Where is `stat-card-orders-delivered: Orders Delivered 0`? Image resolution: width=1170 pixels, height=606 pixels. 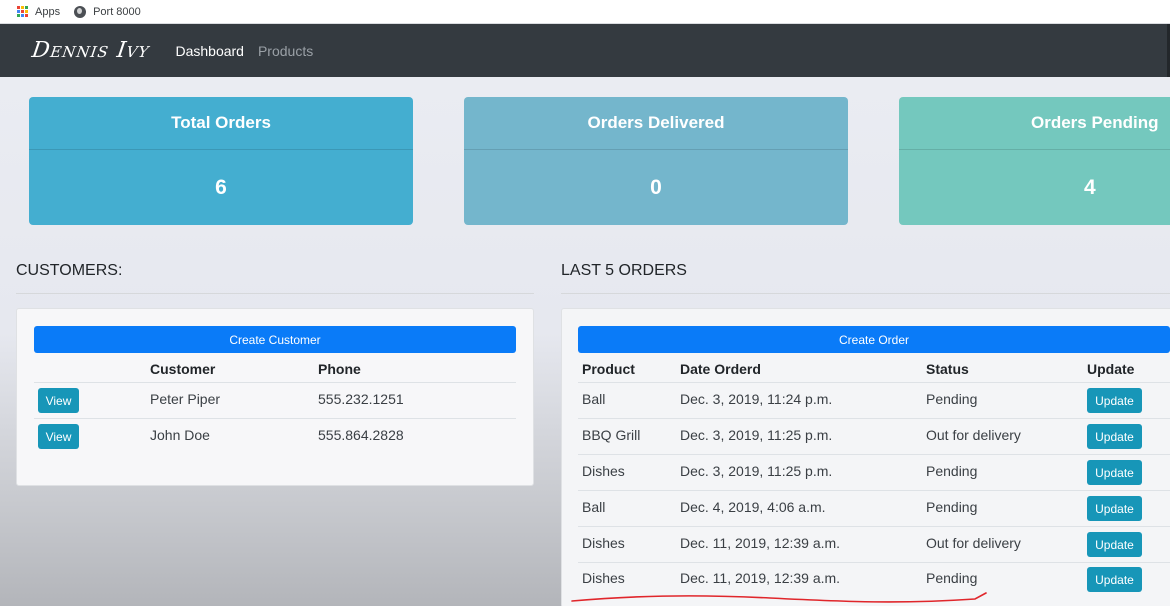
stat-card-orders-delivered: Orders Delivered 0 is located at coordinates (656, 161).